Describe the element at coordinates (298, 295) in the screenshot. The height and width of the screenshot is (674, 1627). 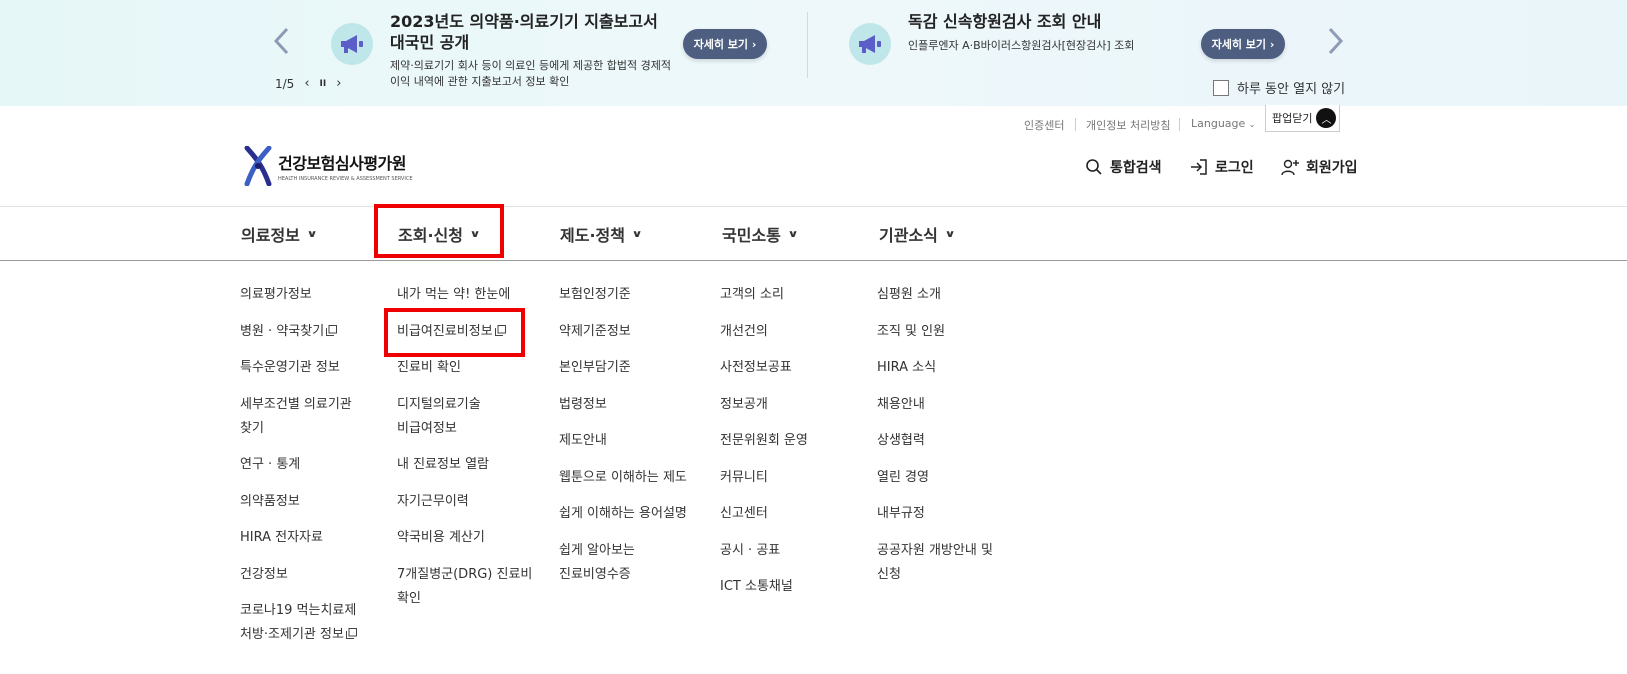
I see `submenu-item: 의료평가정보` at that location.